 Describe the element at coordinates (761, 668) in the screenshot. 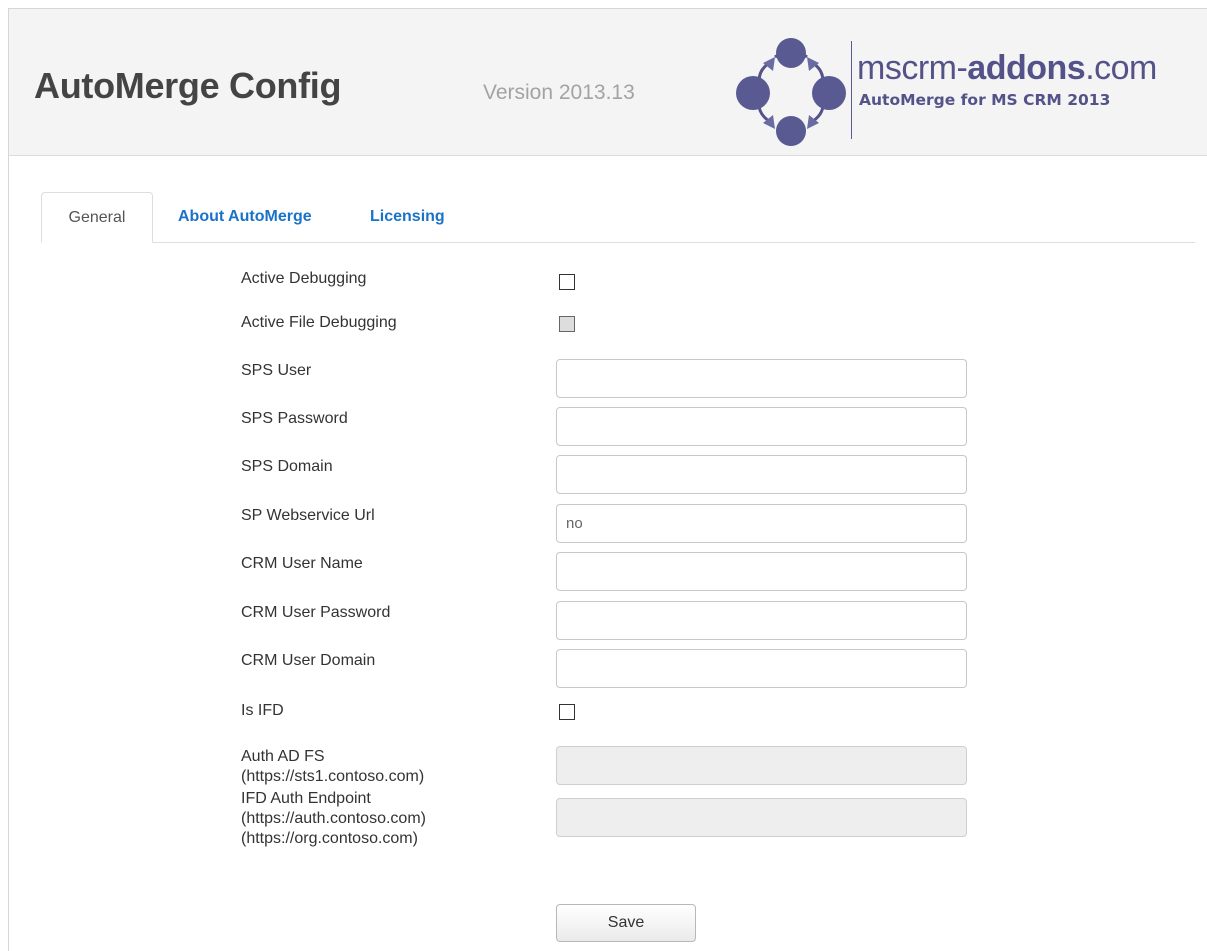

I see `crm-user-domain-input` at that location.